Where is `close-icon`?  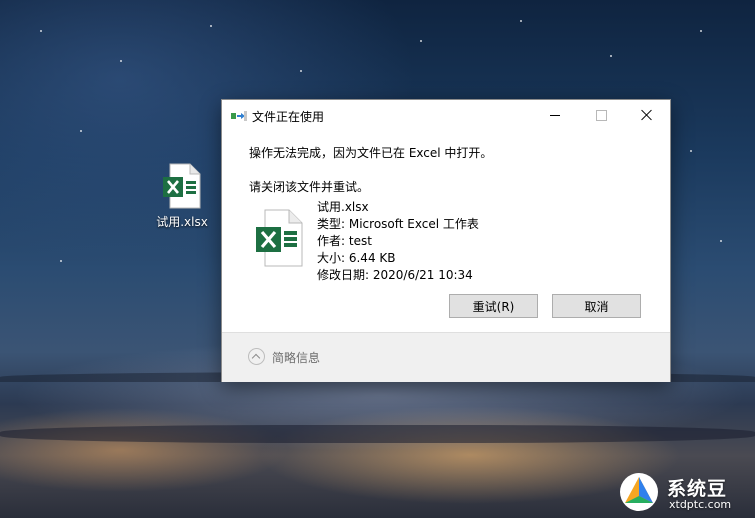 close-icon is located at coordinates (647, 115).